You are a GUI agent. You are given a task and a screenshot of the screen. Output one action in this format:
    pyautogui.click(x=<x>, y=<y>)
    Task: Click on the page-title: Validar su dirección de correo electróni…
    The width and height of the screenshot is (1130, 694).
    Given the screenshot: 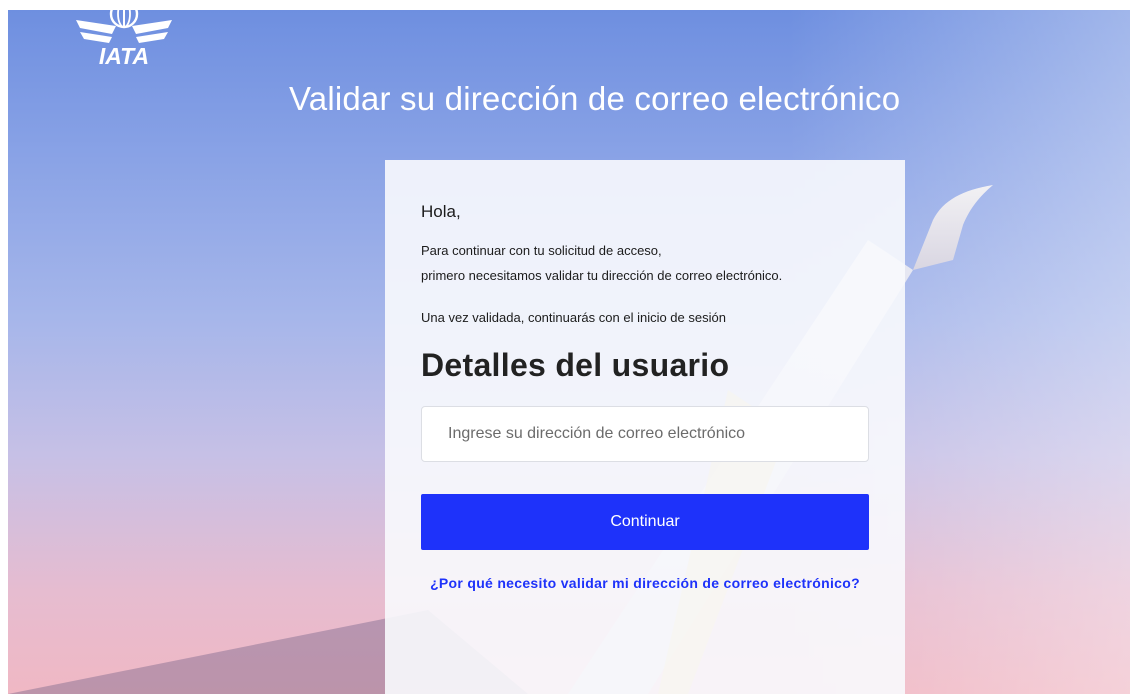 What is the action you would take?
    pyautogui.click(x=595, y=98)
    